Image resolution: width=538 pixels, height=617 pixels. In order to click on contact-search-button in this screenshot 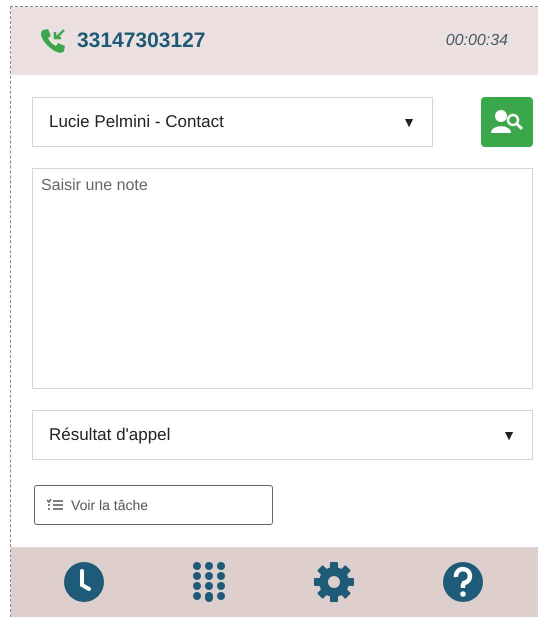, I will do `click(507, 122)`.